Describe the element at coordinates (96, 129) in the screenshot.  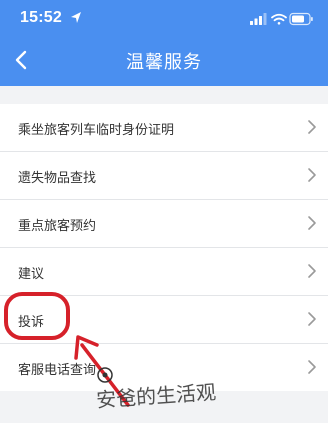
I see `menu-item-label: 乘坐旅客列车临时身份证明` at that location.